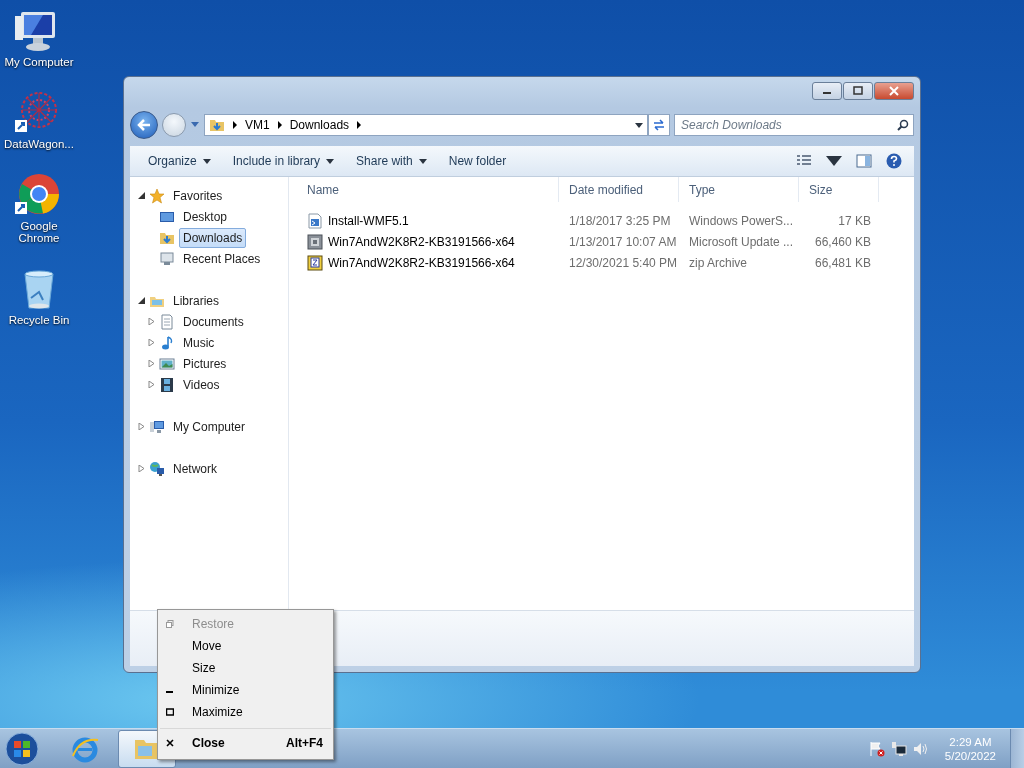  Describe the element at coordinates (174, 125) in the screenshot. I see `forward-button` at that location.